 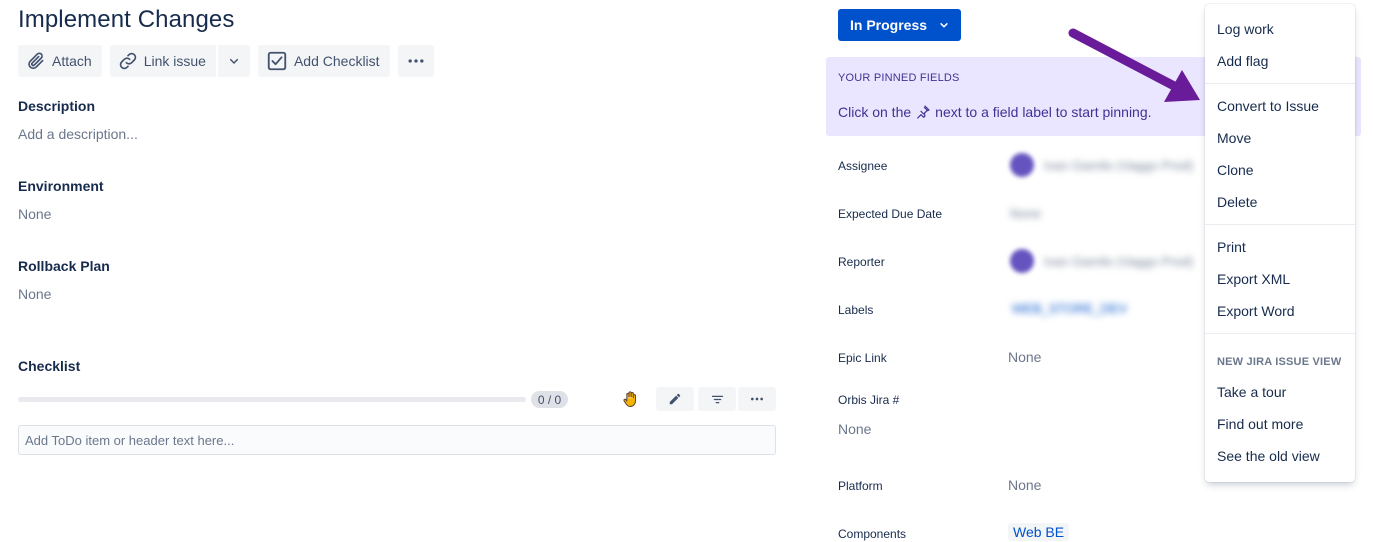 I want to click on epic-link-value: None, so click(x=1024, y=357).